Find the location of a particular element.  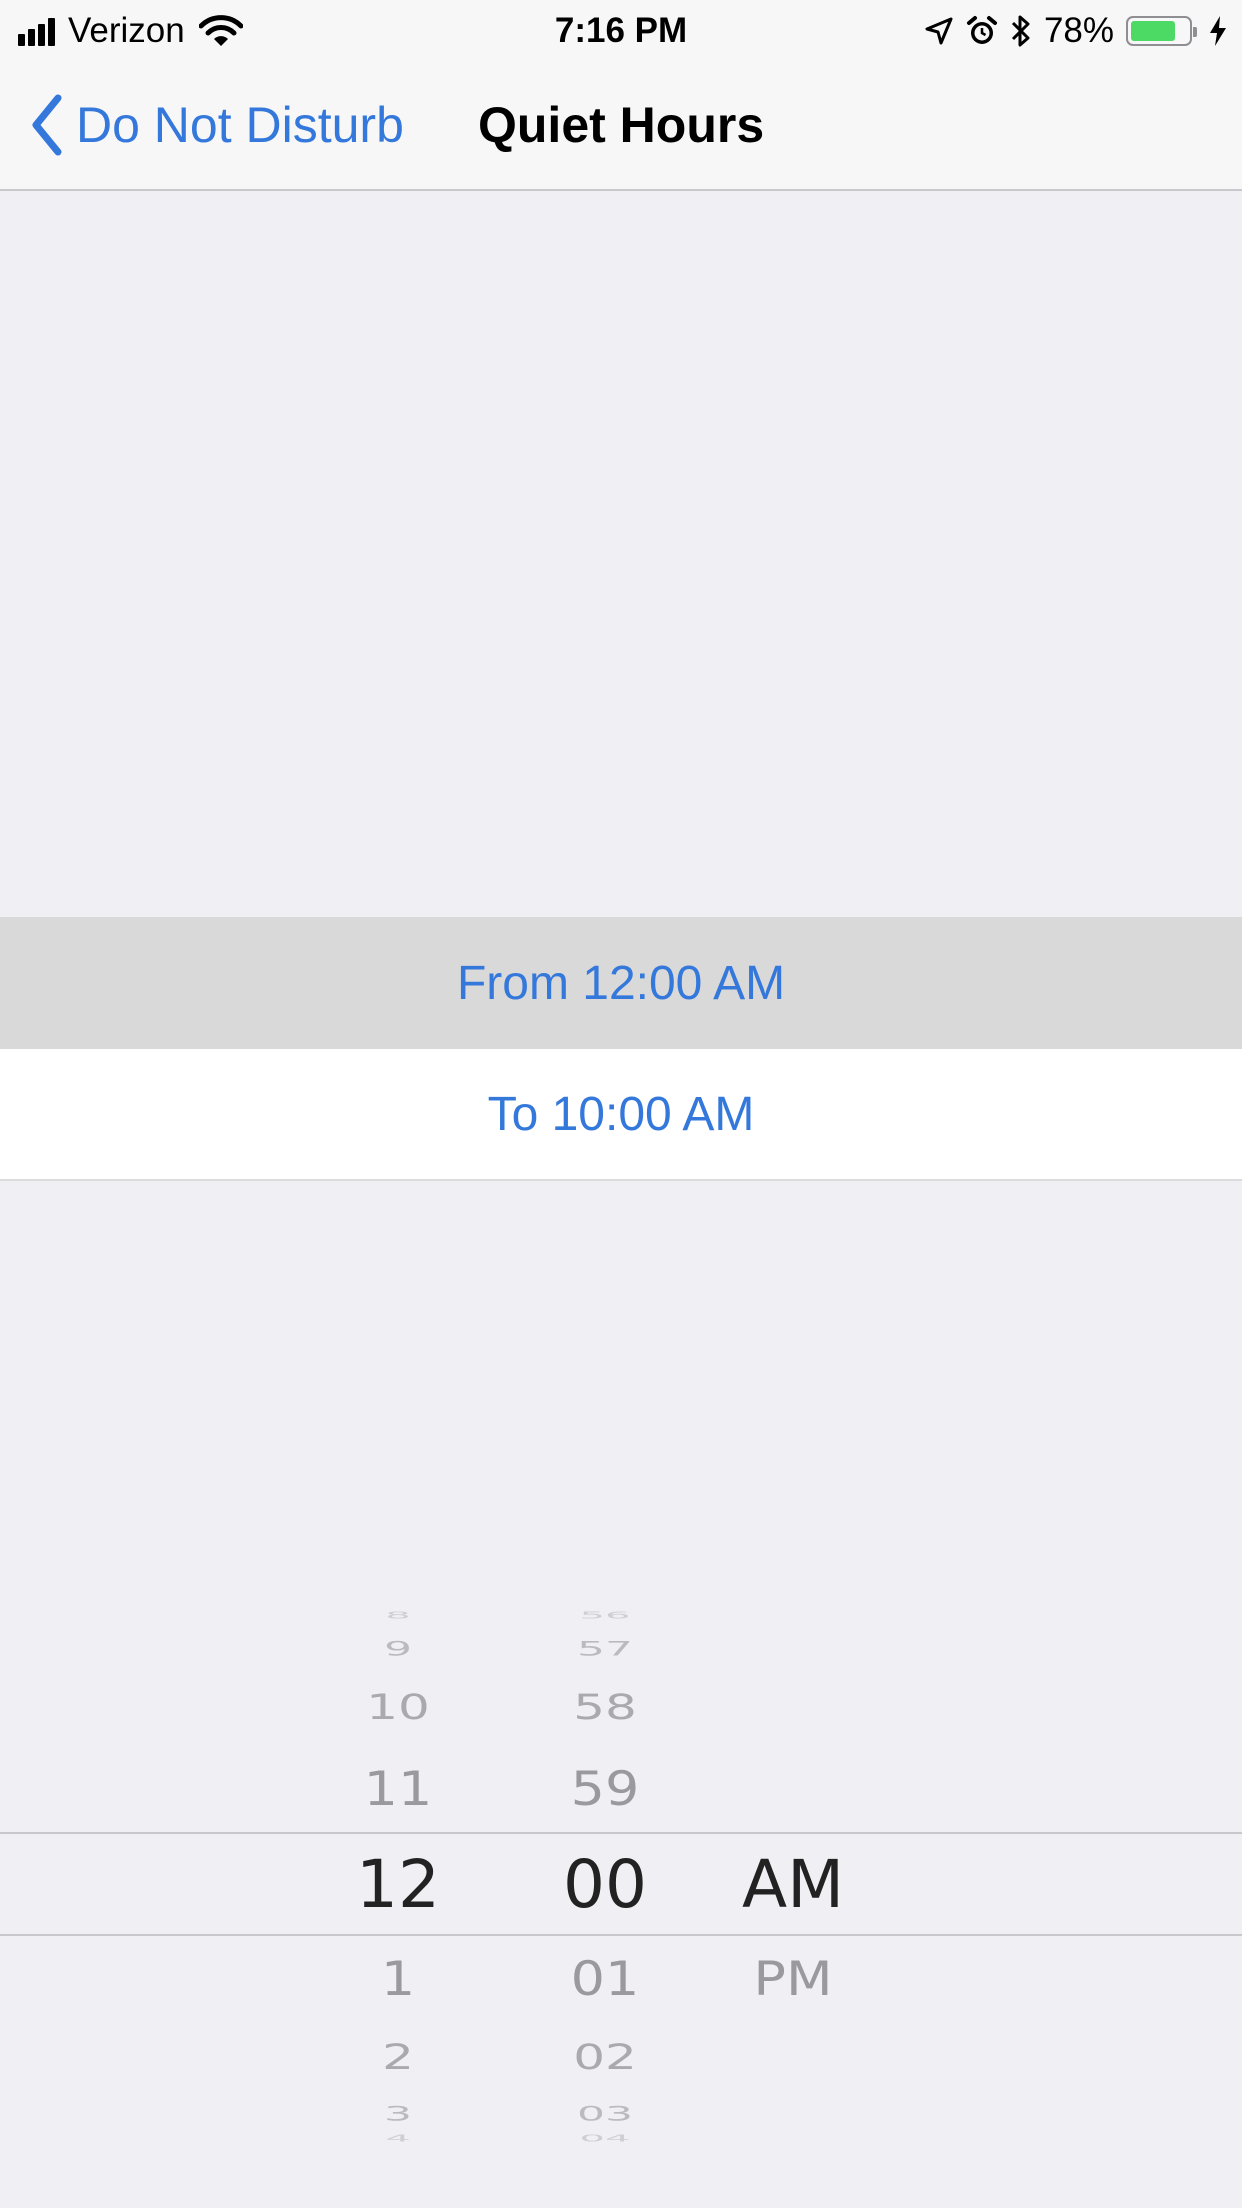

hour-option: 10 is located at coordinates (398, 1707).